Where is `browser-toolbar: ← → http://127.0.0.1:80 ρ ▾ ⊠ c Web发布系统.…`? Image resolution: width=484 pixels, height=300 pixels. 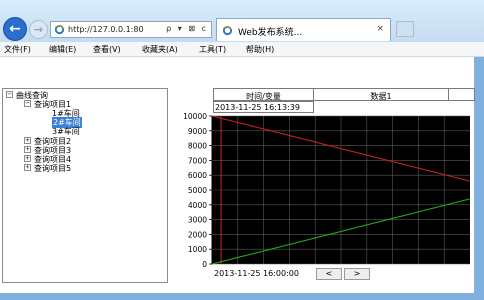
browser-toolbar: ← → http://127.0.0.1:80 ρ ▾ ⊠ c Web发布系统.… is located at coordinates (242, 21).